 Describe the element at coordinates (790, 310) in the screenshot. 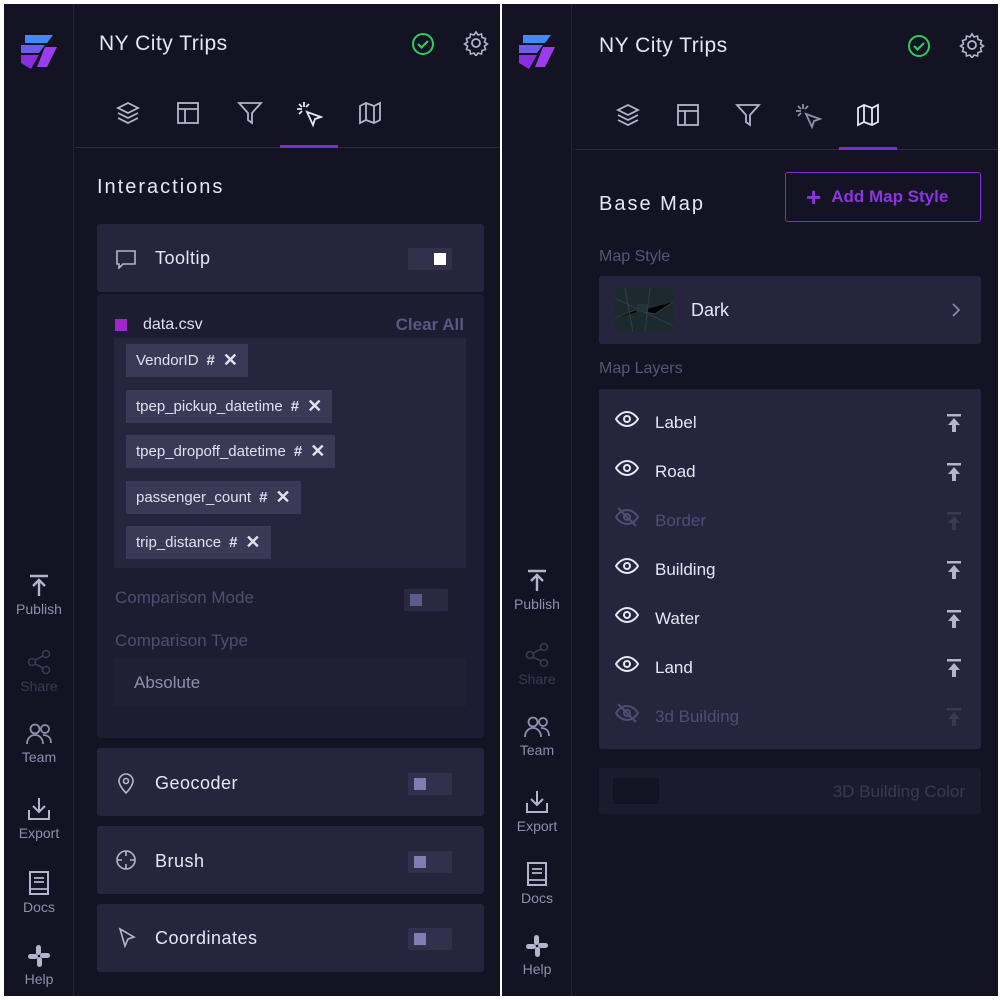

I see `map-style-select: Dark` at that location.